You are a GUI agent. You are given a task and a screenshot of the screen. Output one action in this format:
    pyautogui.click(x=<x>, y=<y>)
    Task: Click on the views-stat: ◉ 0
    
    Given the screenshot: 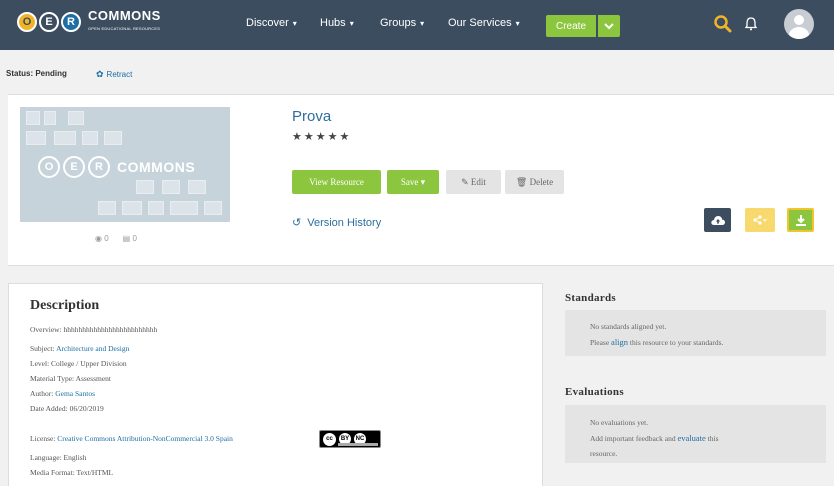 What is the action you would take?
    pyautogui.click(x=102, y=238)
    